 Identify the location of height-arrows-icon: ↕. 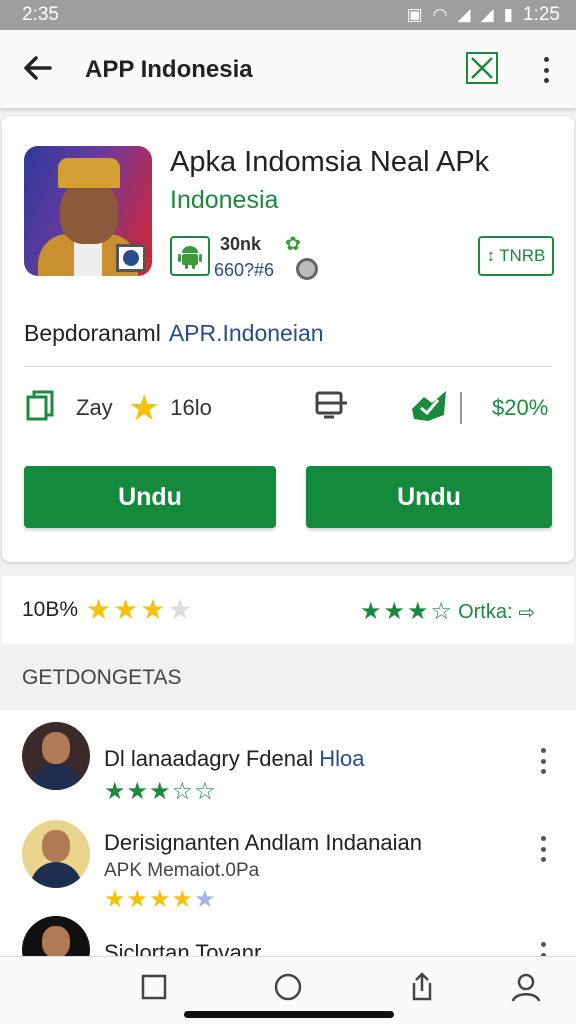
(491, 255).